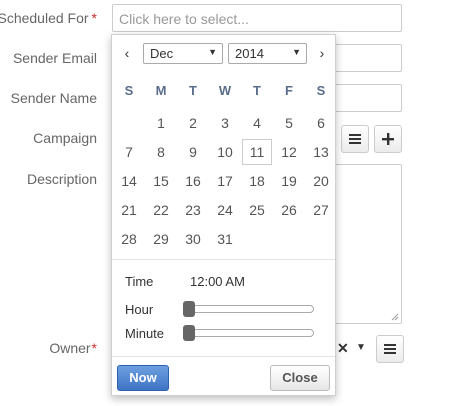 This screenshot has height=406, width=468. I want to click on calendar-day: 10, so click(225, 152).